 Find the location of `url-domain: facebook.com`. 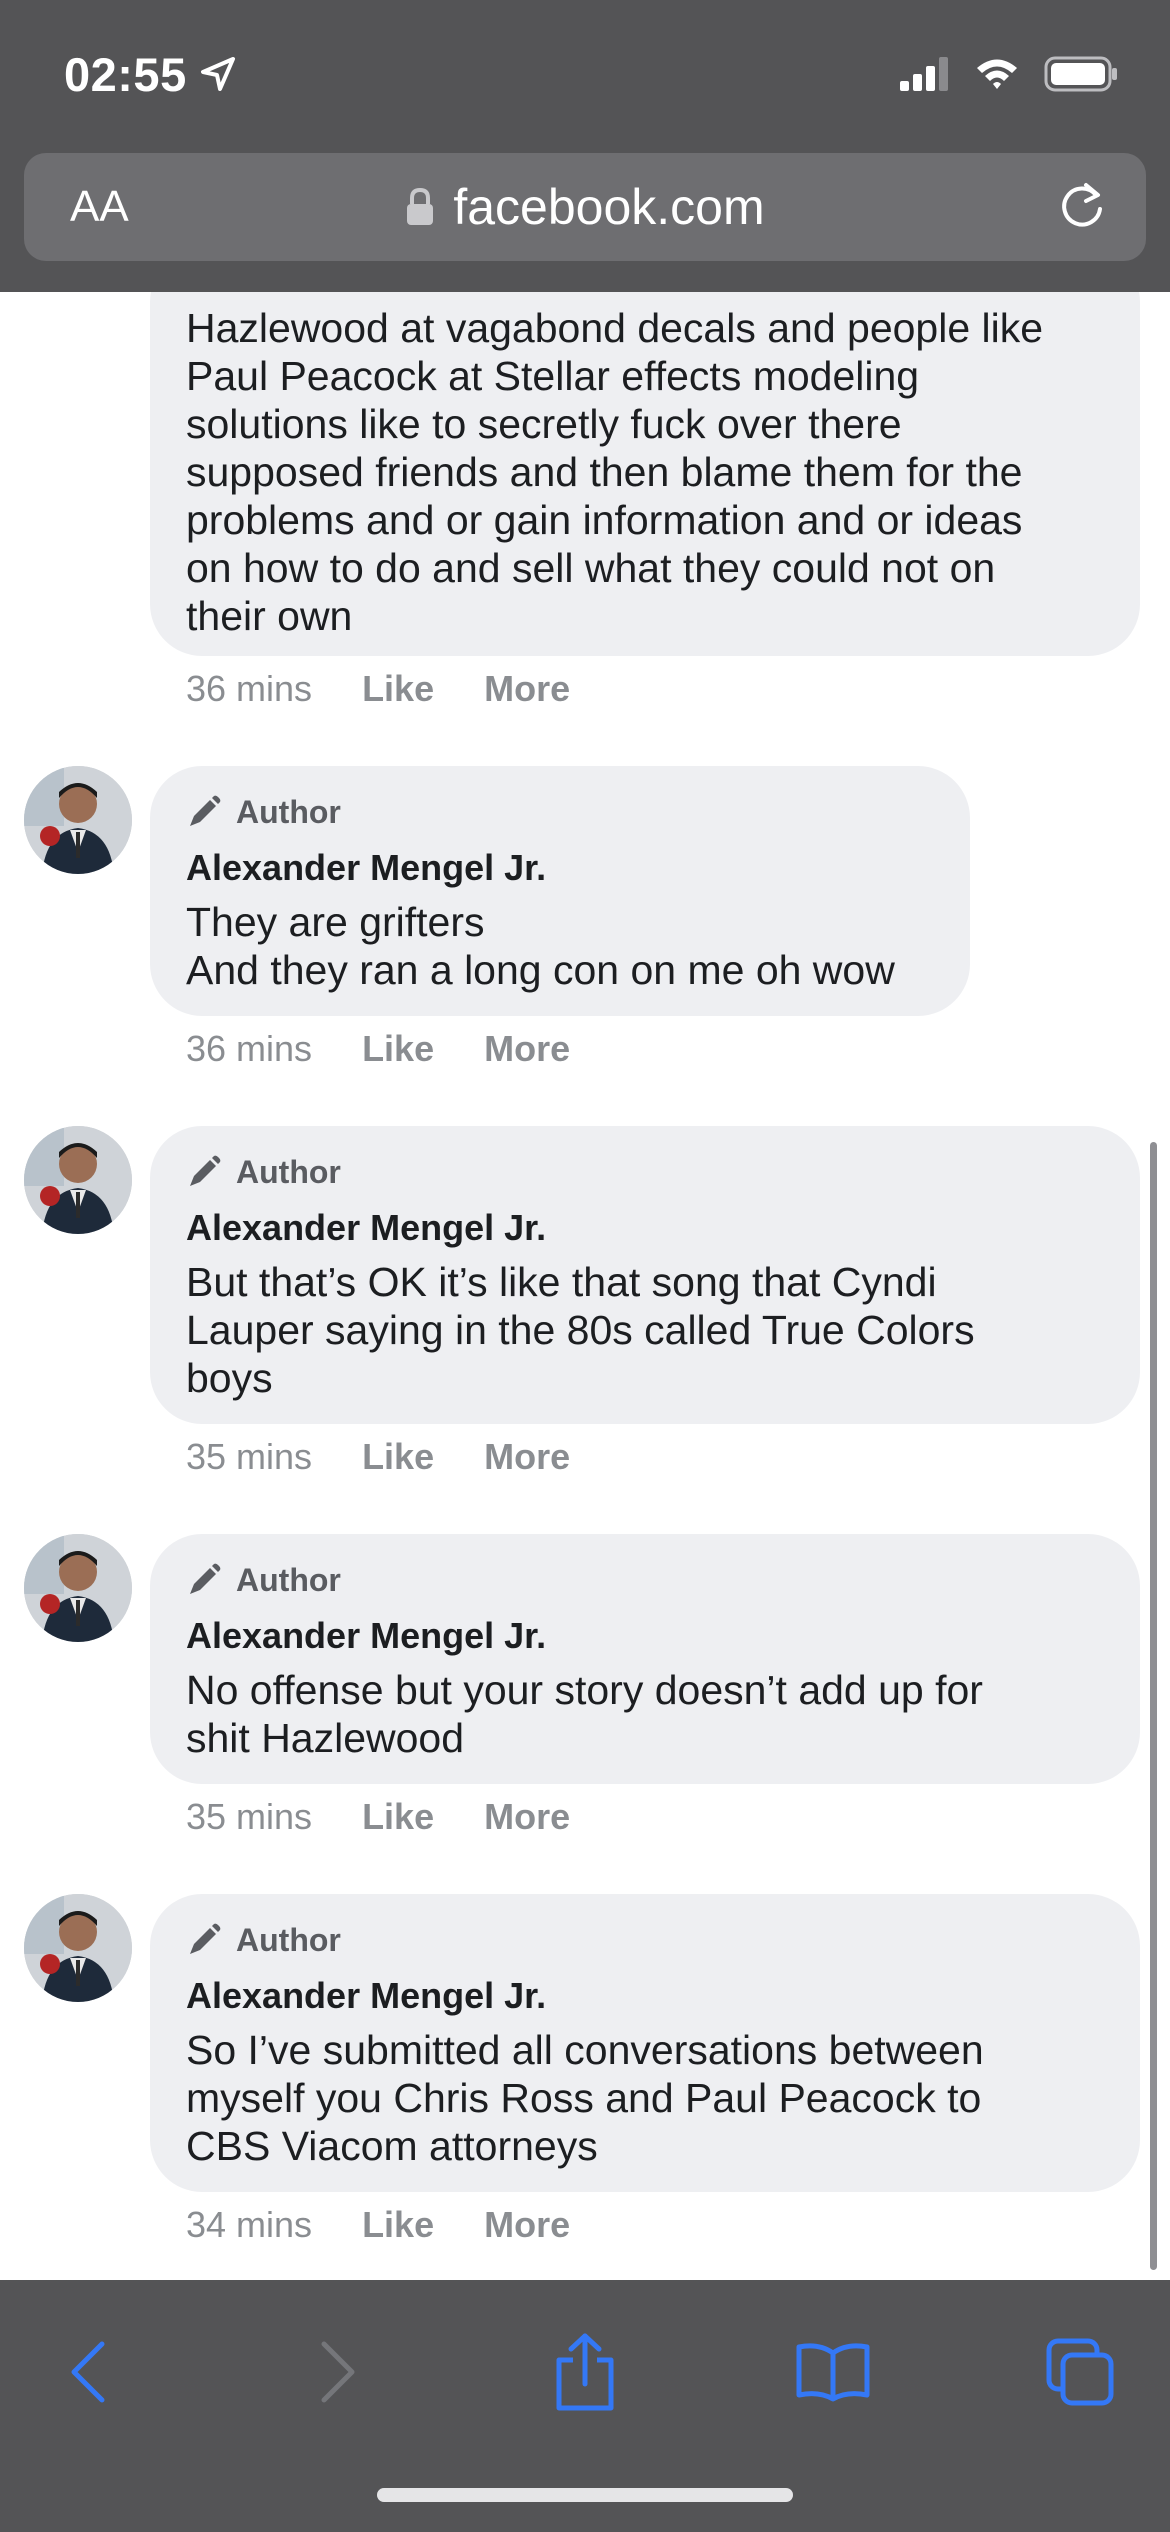

url-domain: facebook.com is located at coordinates (609, 207).